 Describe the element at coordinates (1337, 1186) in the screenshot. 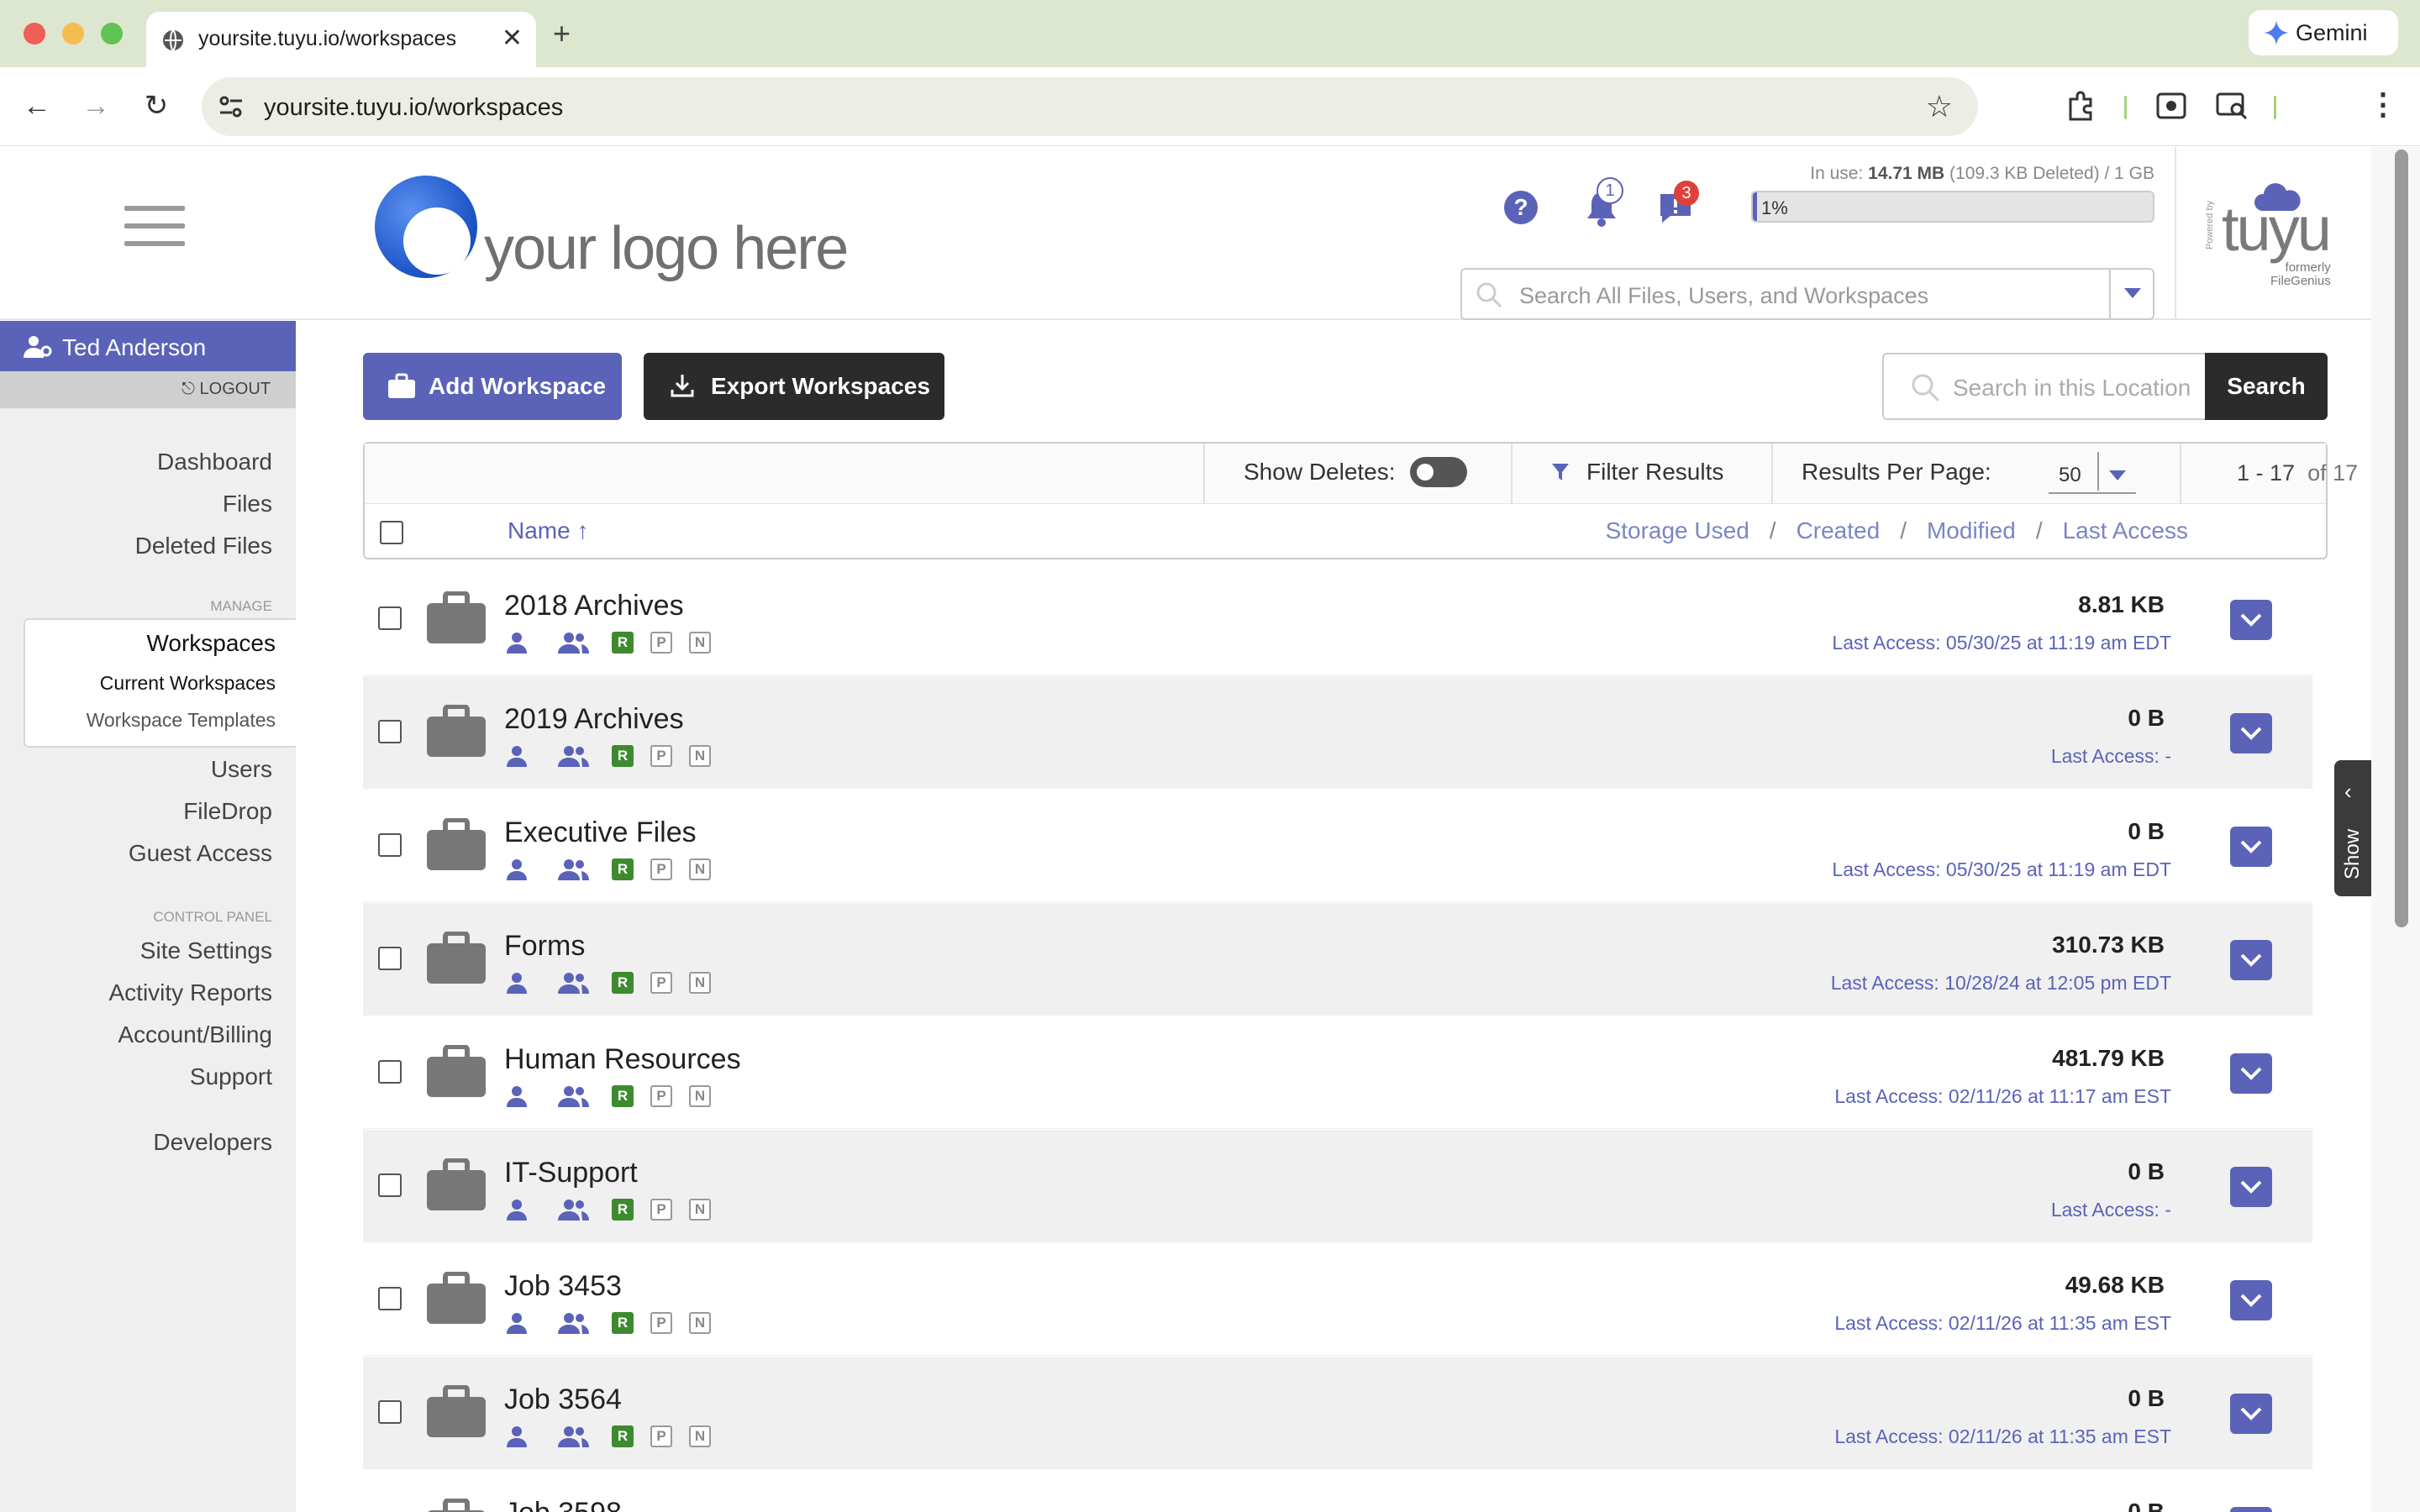

I see `table-row: IT-Support R P N 0 B Last Access: -` at that location.